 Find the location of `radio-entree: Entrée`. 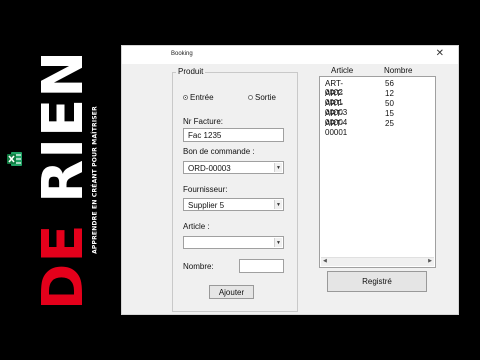

radio-entree: Entrée is located at coordinates (198, 97).